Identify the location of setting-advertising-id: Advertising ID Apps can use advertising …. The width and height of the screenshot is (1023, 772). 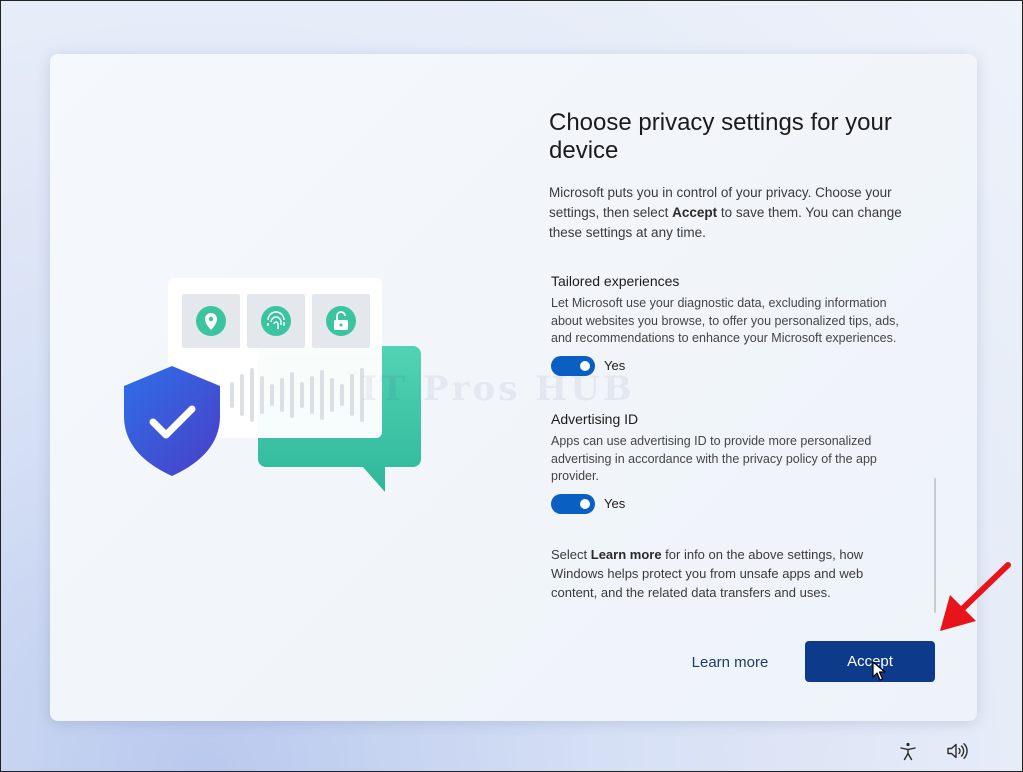
(726, 462).